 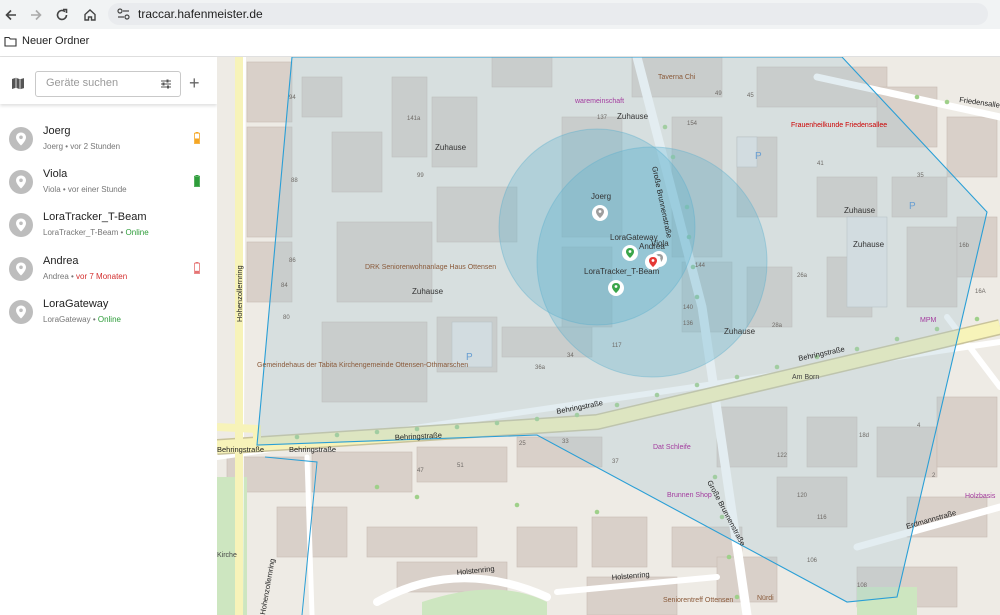 What do you see at coordinates (677, 77) in the screenshot?
I see `poi-label: Taverna Chi` at bounding box center [677, 77].